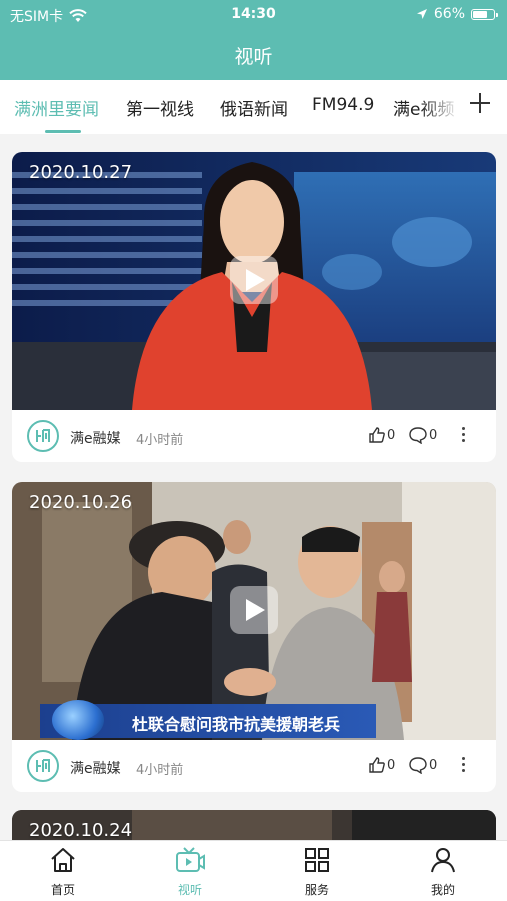  I want to click on location-arrow-icon, so click(421, 14).